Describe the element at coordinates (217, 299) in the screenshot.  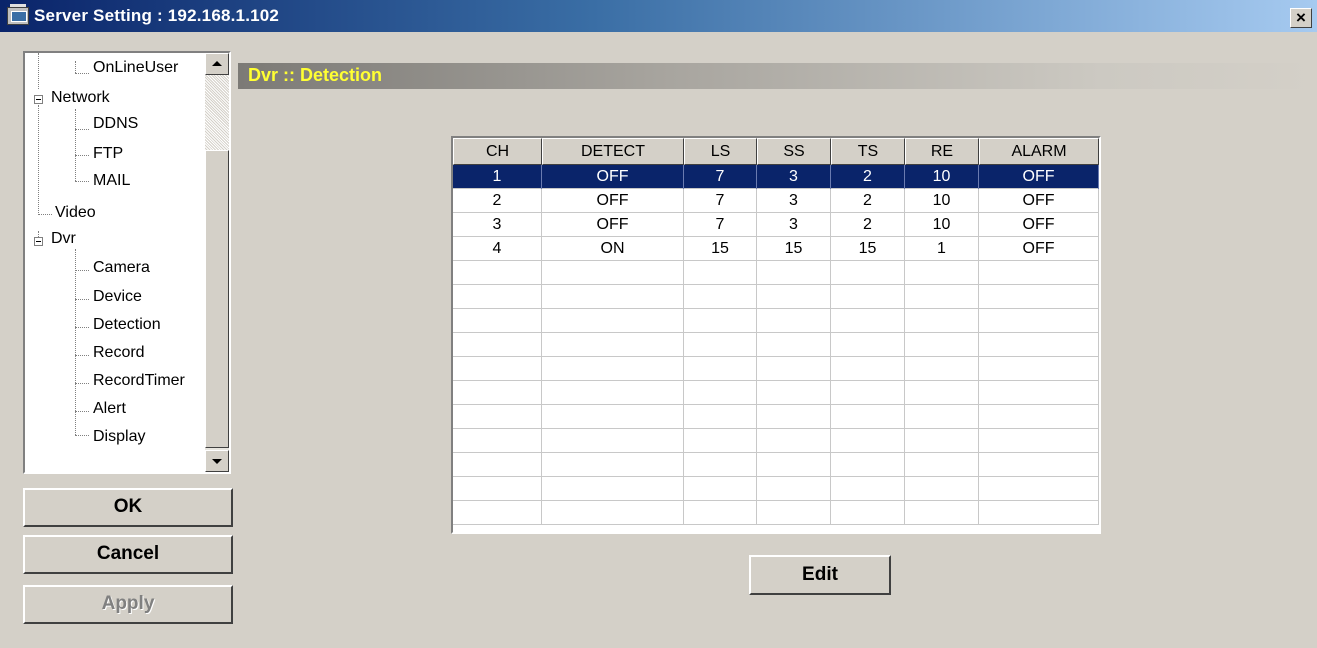
I see `scroll-thumb` at that location.